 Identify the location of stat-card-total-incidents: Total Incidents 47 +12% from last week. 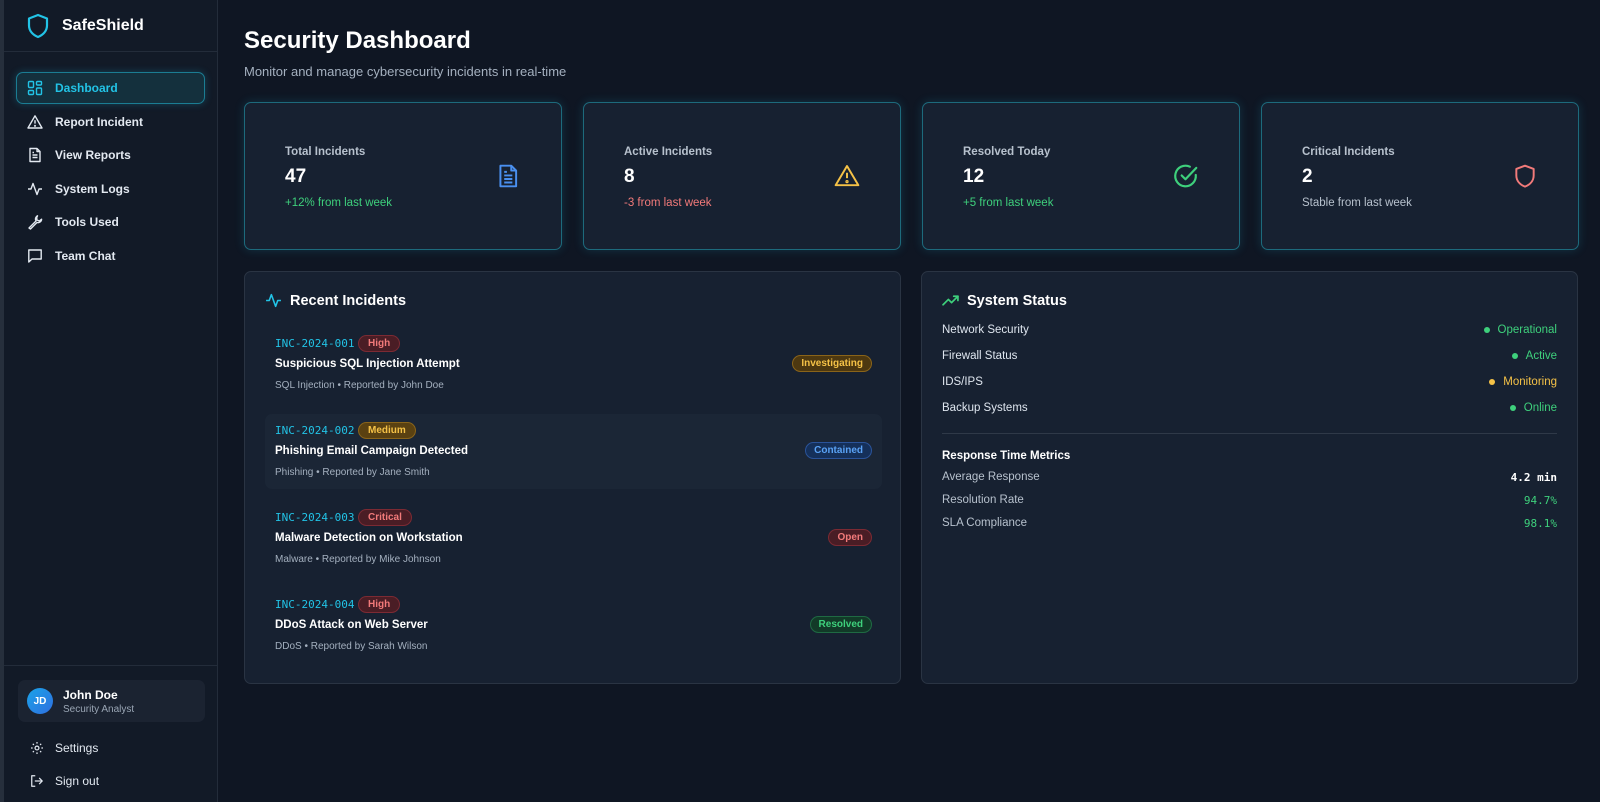
(403, 176).